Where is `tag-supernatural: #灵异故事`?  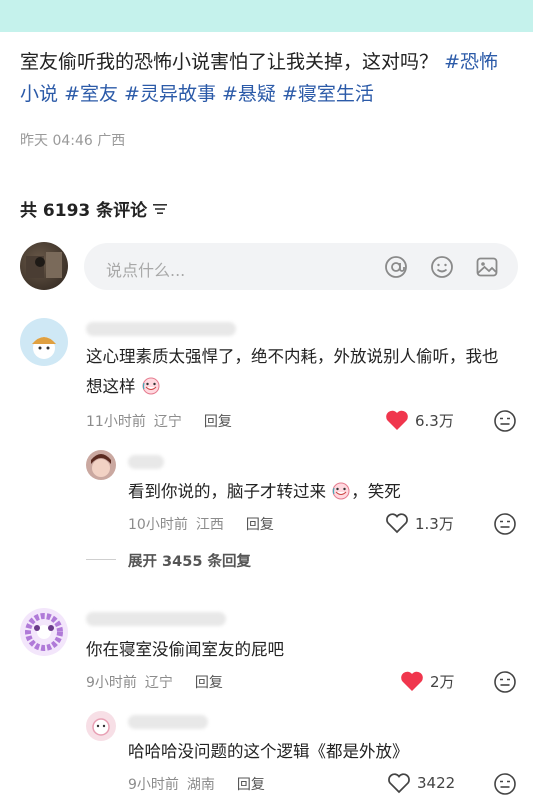
tag-supernatural: #灵异故事 is located at coordinates (170, 94).